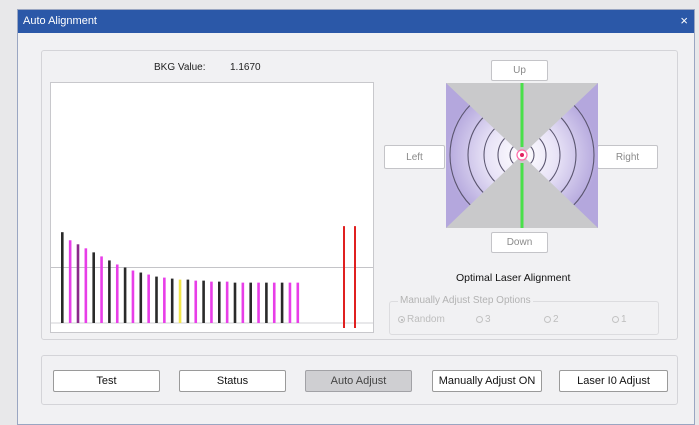 Image resolution: width=699 pixels, height=425 pixels. I want to click on step-option-label: 3, so click(488, 319).